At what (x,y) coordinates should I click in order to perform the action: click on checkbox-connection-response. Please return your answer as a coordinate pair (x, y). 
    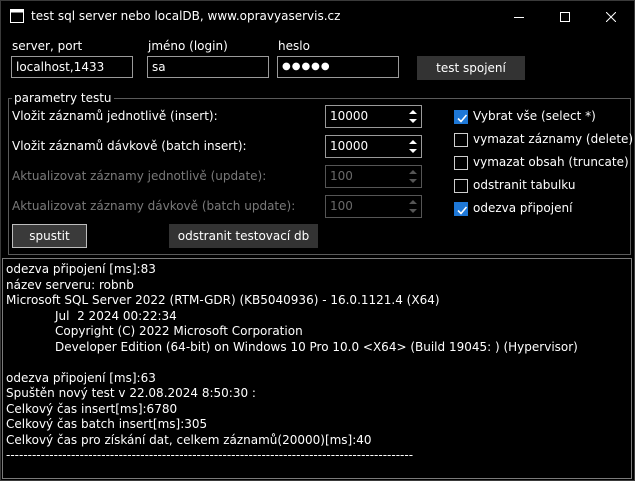
    Looking at the image, I should click on (461, 209).